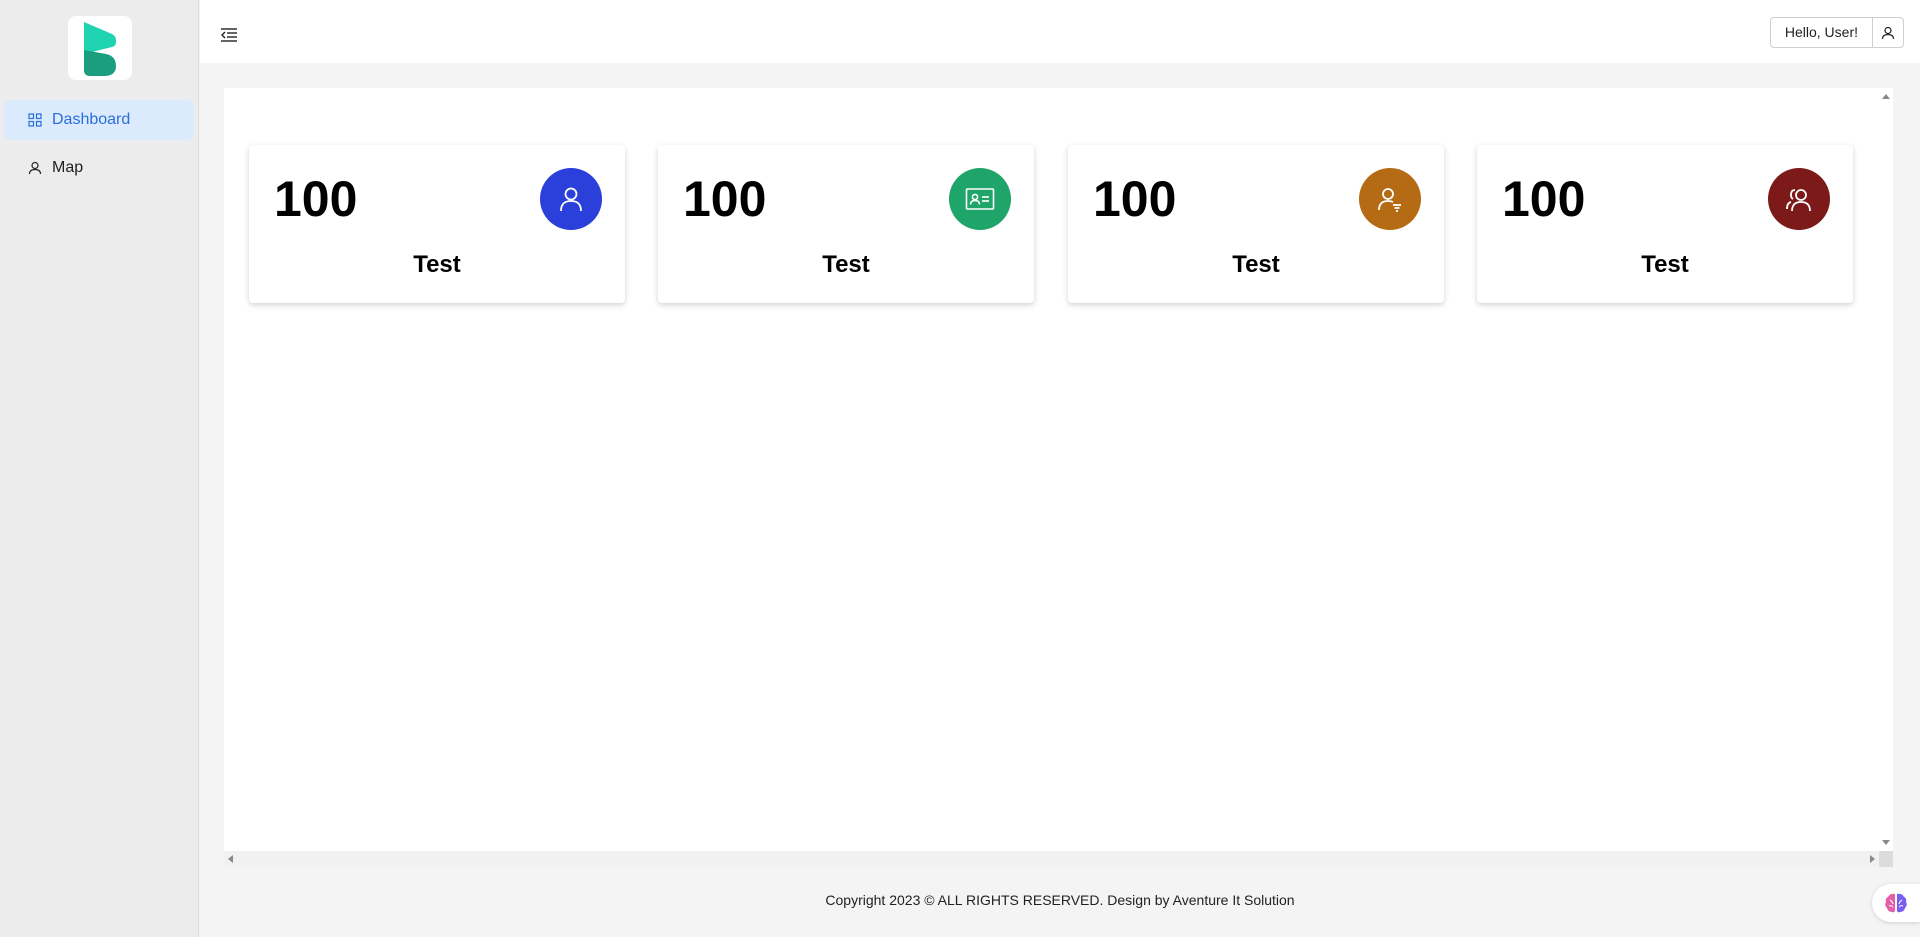  What do you see at coordinates (1886, 842) in the screenshot?
I see `scroll-down-icon` at bounding box center [1886, 842].